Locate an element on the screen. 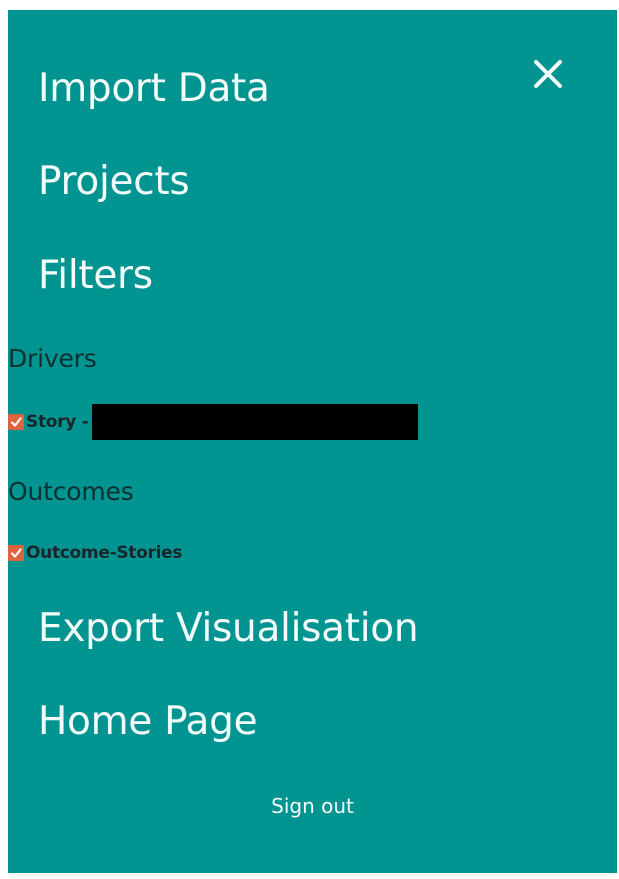 Image resolution: width=619 pixels, height=879 pixels. driver-filter-label: Story - is located at coordinates (57, 422).